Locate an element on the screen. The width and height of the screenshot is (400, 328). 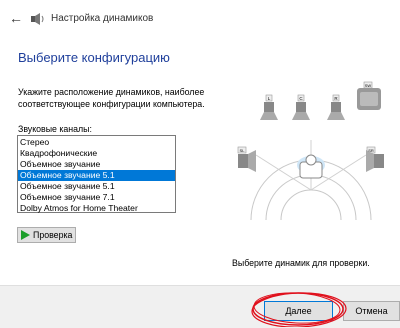
test-button-label: Проверка is located at coordinates (53, 235).